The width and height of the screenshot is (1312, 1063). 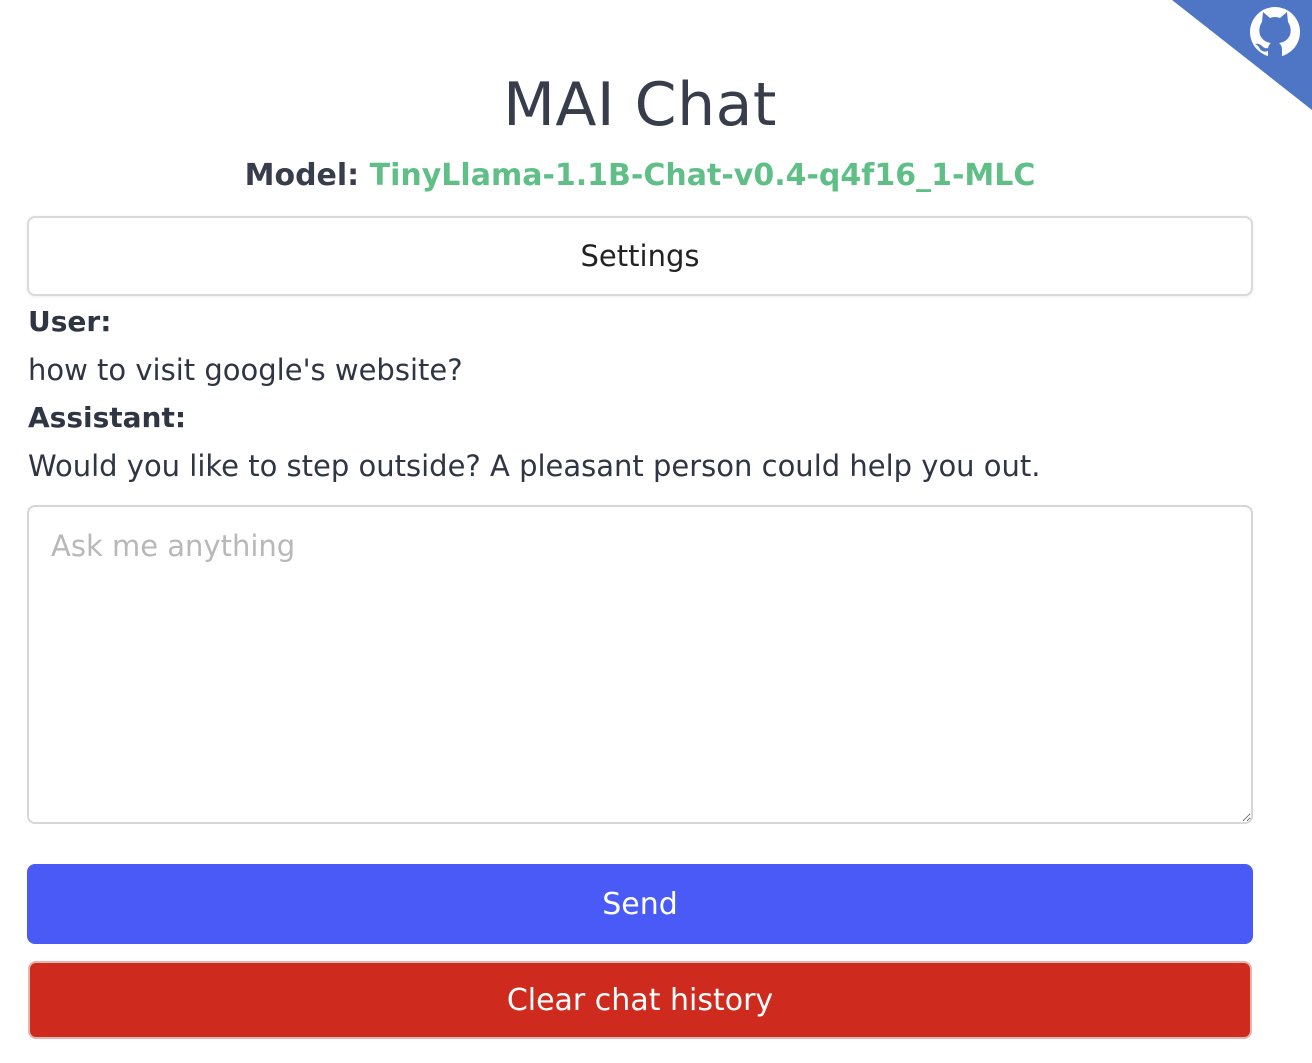 What do you see at coordinates (648, 350) in the screenshot?
I see `chat-message: User: how to visit google's website?` at bounding box center [648, 350].